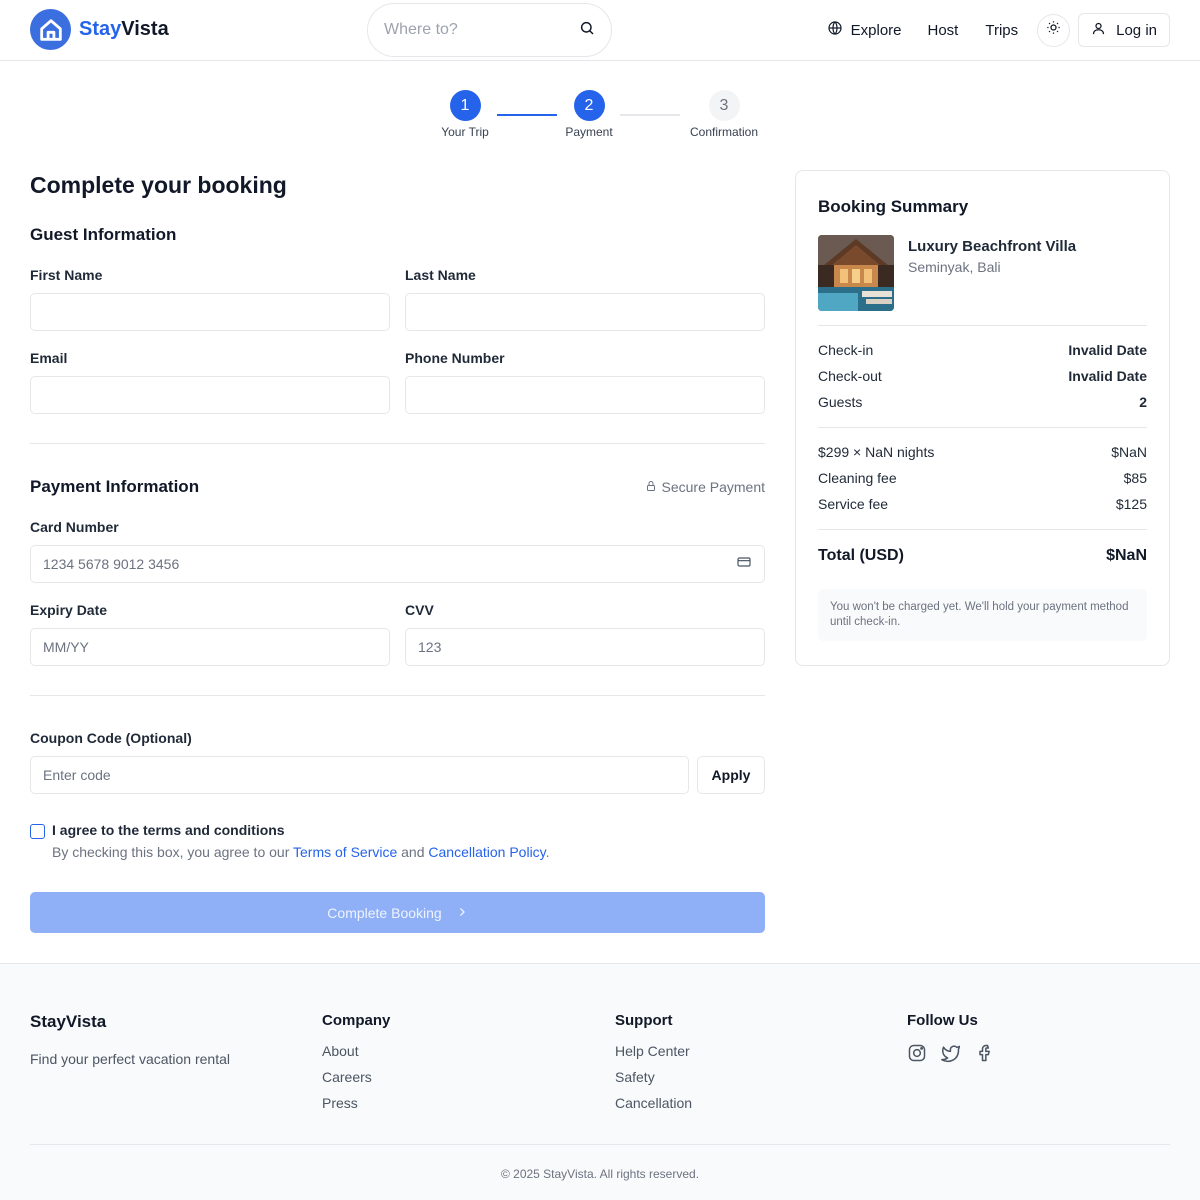 The image size is (1200, 1200). I want to click on complete-booking-label: Complete Booking, so click(384, 912).